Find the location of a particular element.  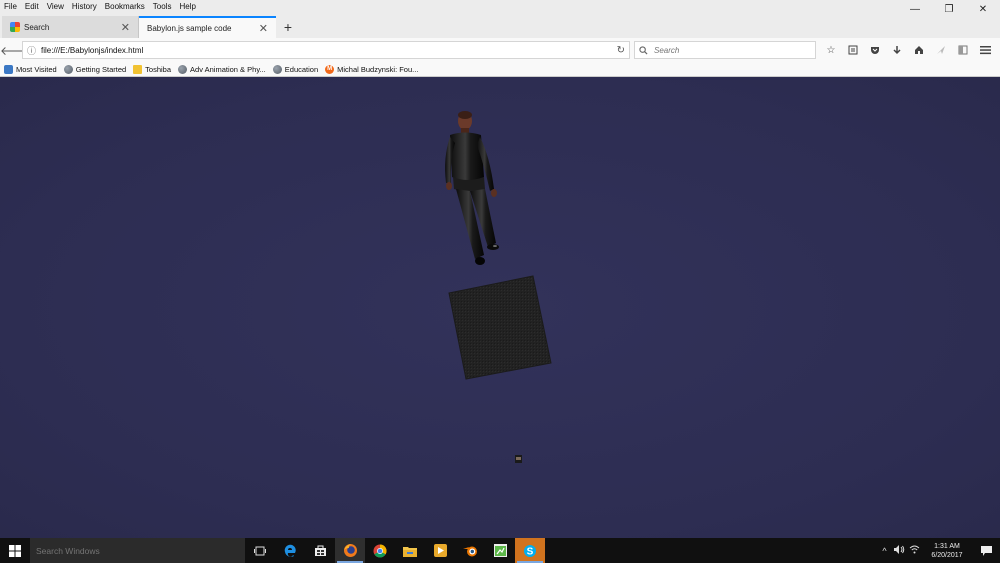

send-icon is located at coordinates (941, 50).